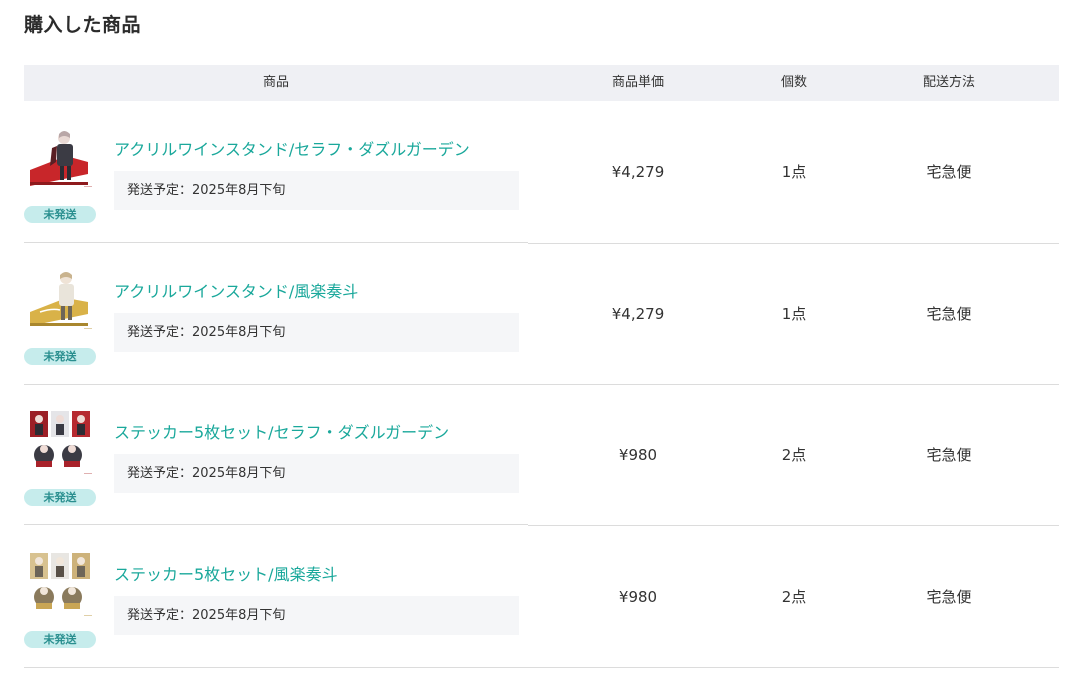  Describe the element at coordinates (83, 25) in the screenshot. I see `section-title: 購入した商品` at that location.